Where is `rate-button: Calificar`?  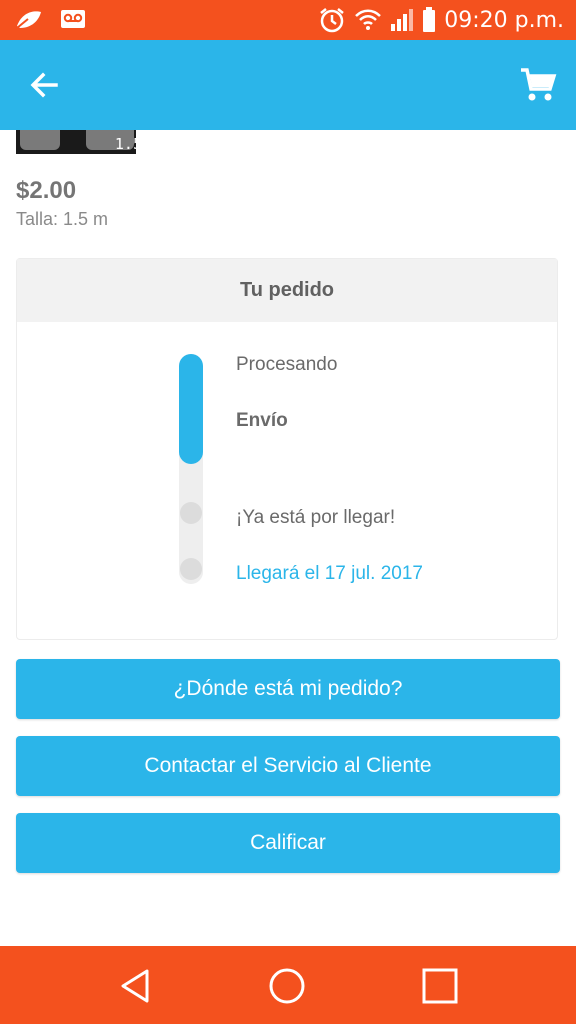
rate-button: Calificar is located at coordinates (288, 843).